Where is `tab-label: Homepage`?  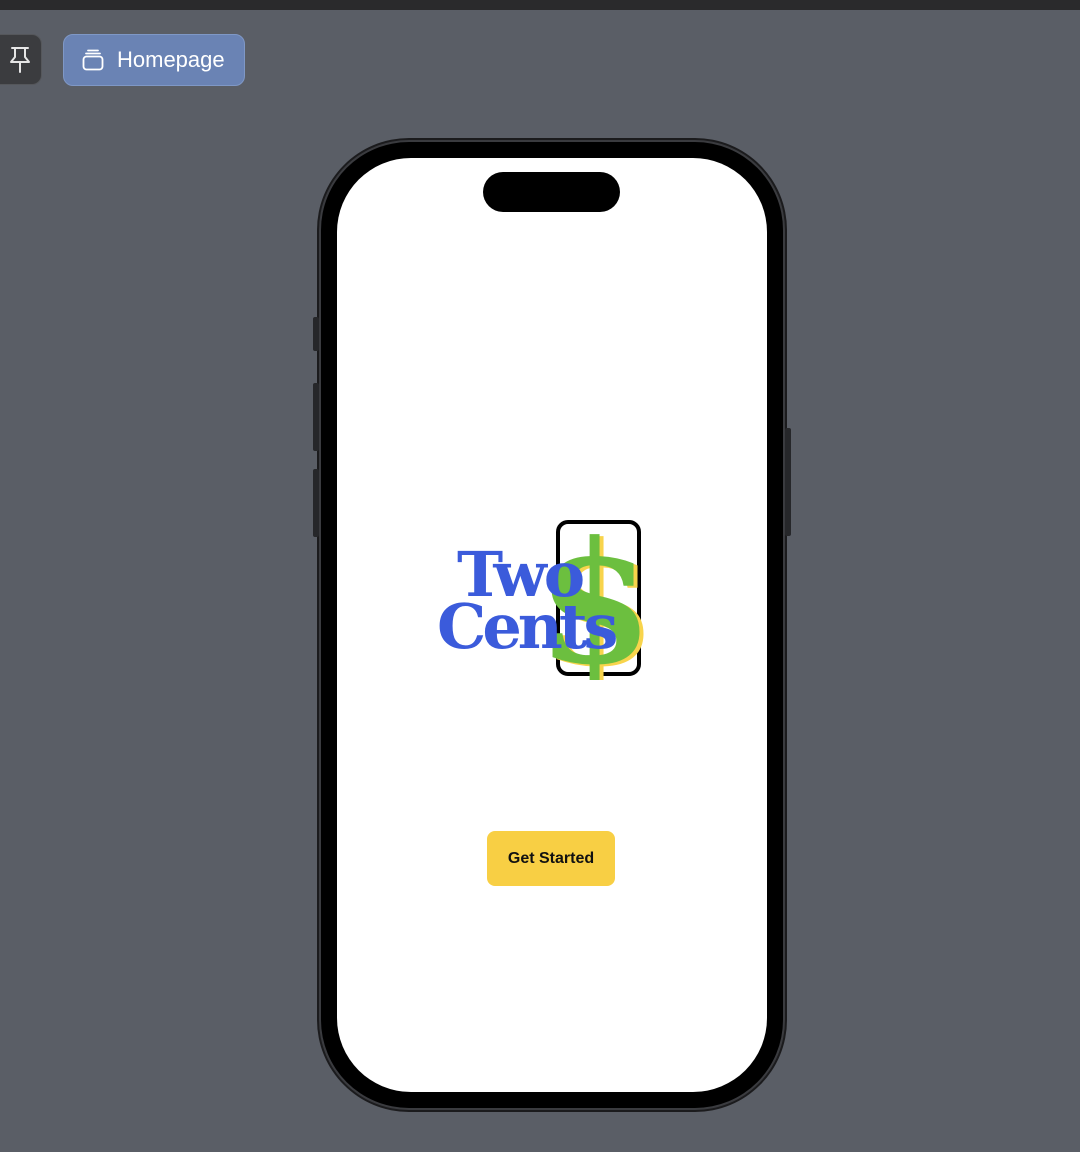
tab-label: Homepage is located at coordinates (171, 59).